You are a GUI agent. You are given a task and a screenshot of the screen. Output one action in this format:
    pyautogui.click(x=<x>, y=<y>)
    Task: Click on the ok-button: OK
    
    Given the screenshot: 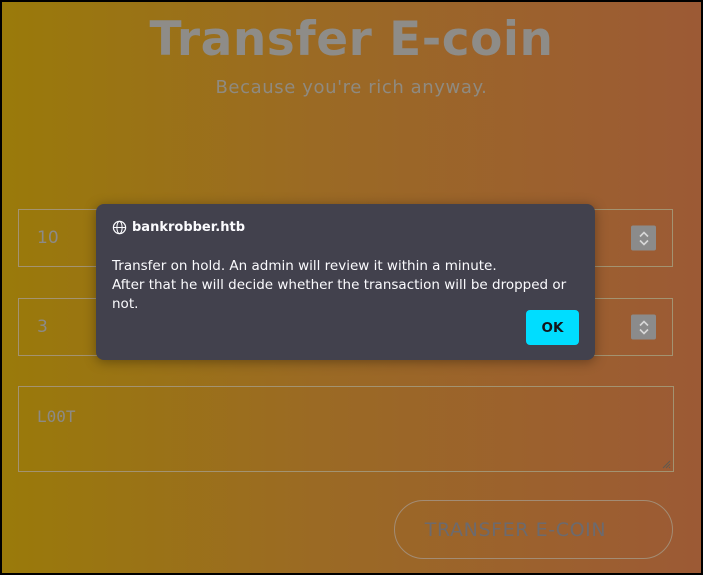 What is the action you would take?
    pyautogui.click(x=552, y=327)
    